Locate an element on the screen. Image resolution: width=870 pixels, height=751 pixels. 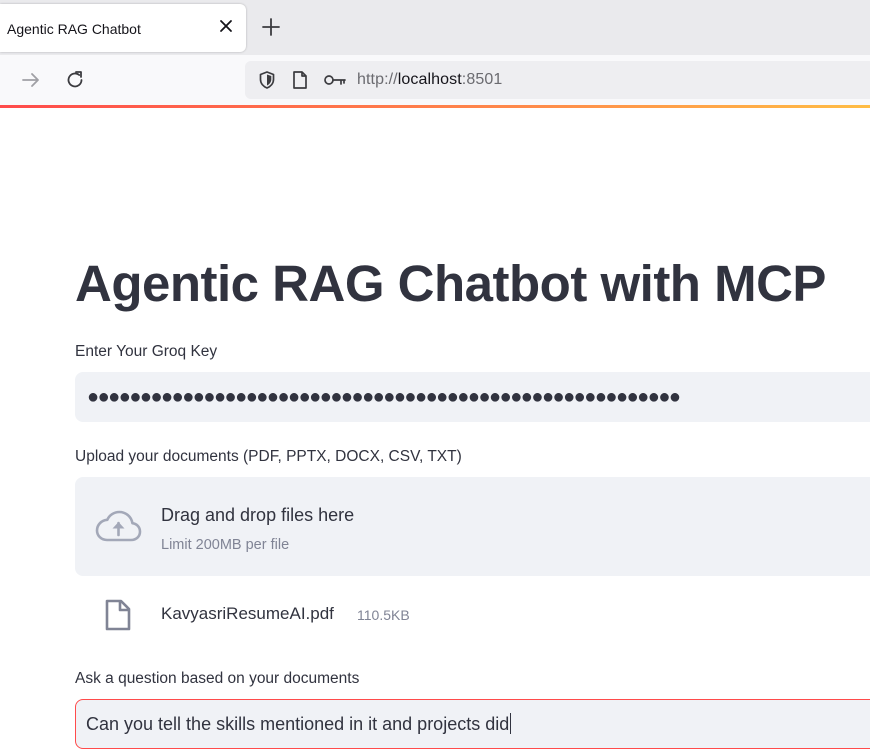
browser-nav-bar: http://localhost:8501 is located at coordinates (435, 80).